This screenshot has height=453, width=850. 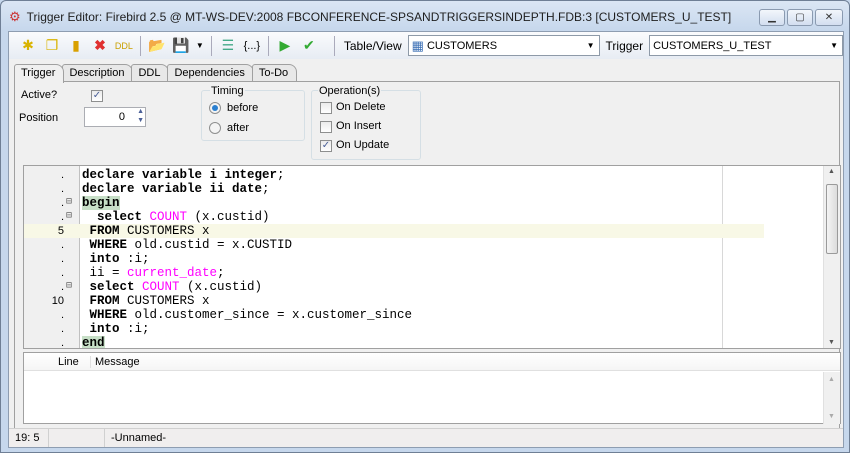 I want to click on spin-up-icon: ▲, so click(x=140, y=111).